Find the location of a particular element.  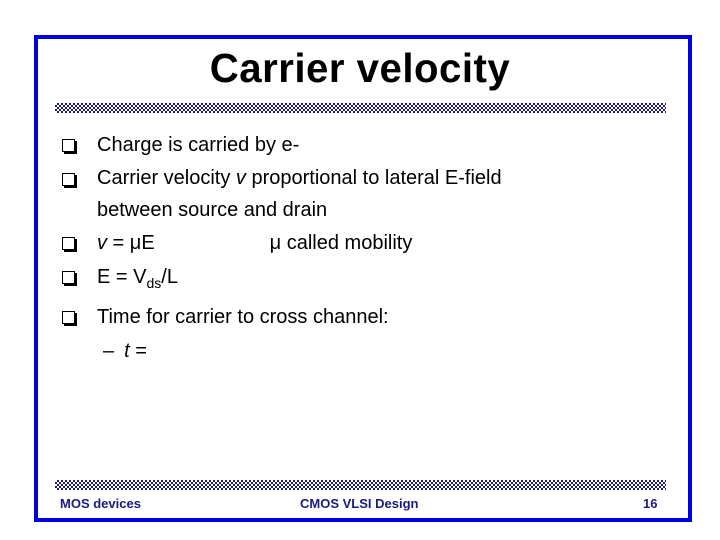

bullet-item: Charge is carried by e- is located at coordinates (360, 145).